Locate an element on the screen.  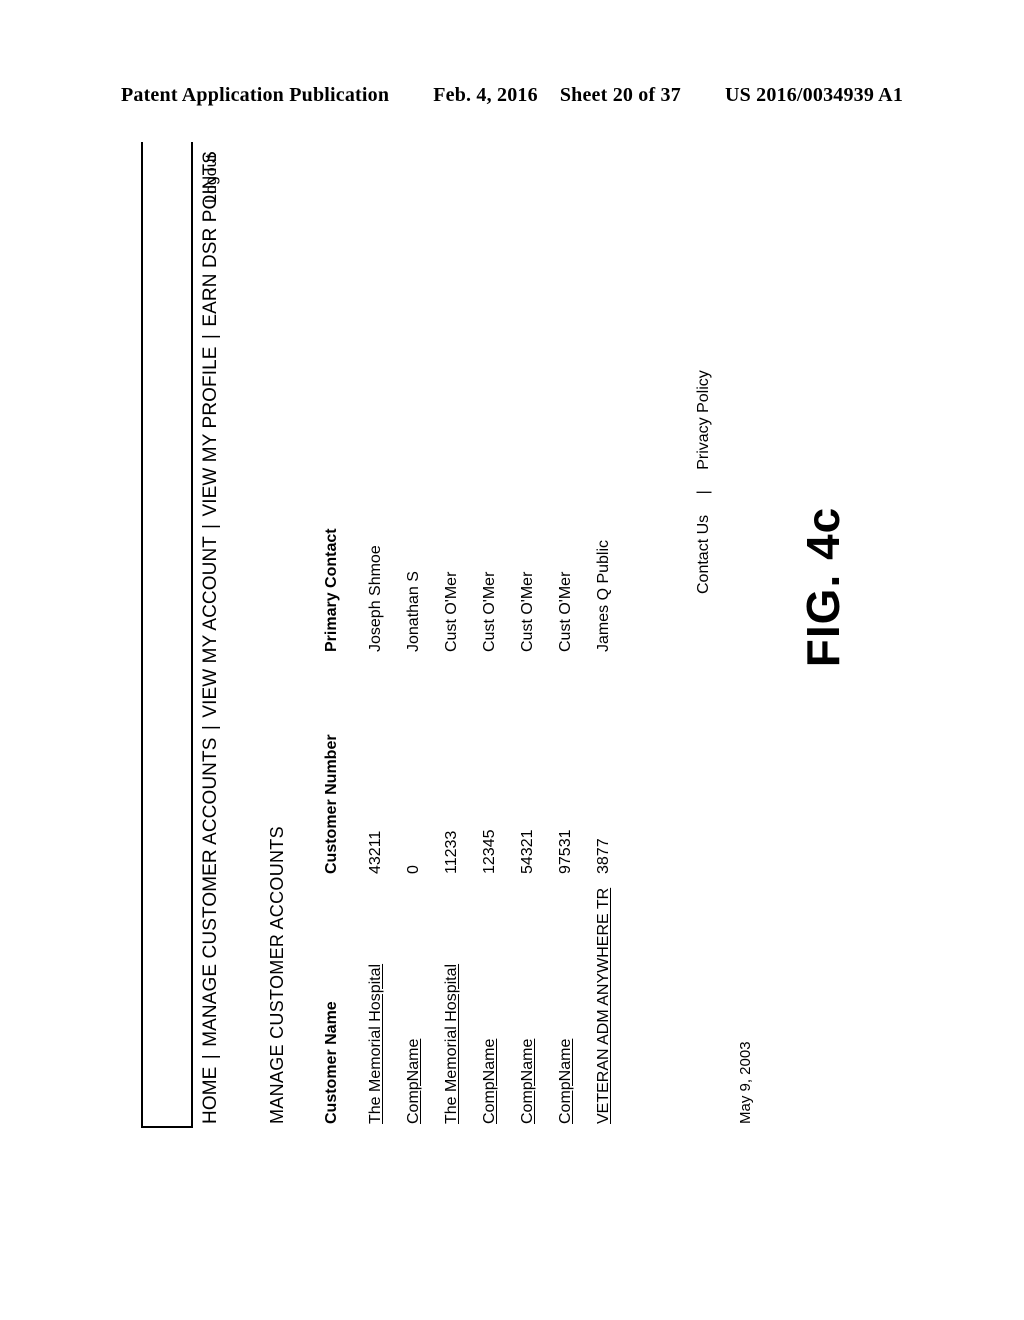
customer-name-link: VETERAN ADM ANYWHERE TR is located at coordinates (603, 1006).